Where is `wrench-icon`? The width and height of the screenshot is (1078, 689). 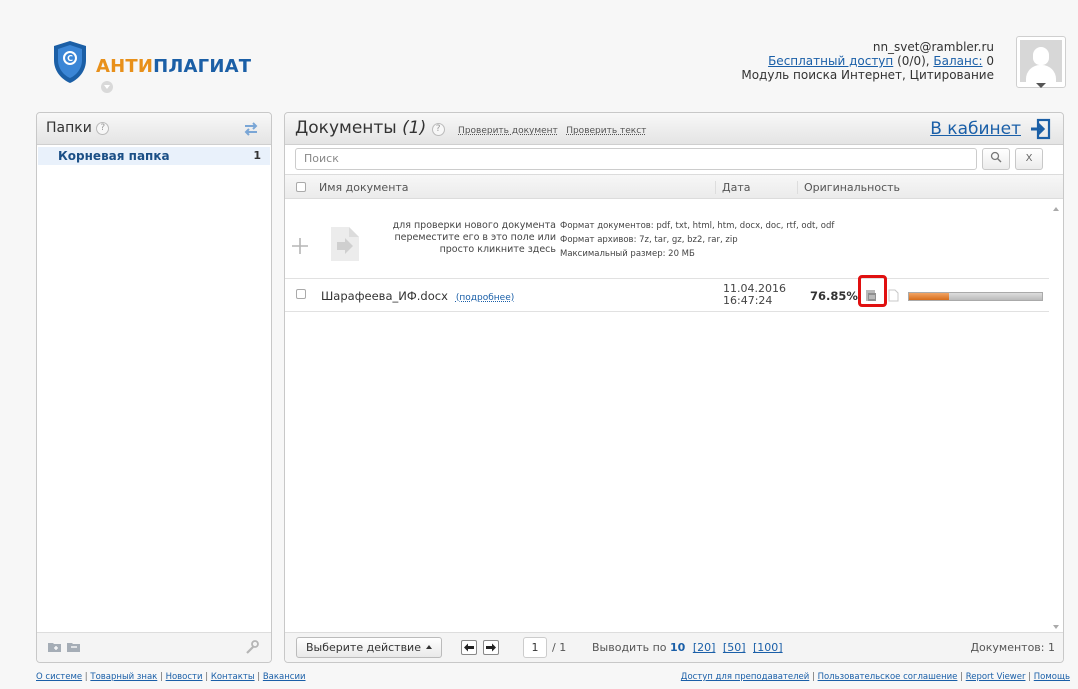 wrench-icon is located at coordinates (252, 647).